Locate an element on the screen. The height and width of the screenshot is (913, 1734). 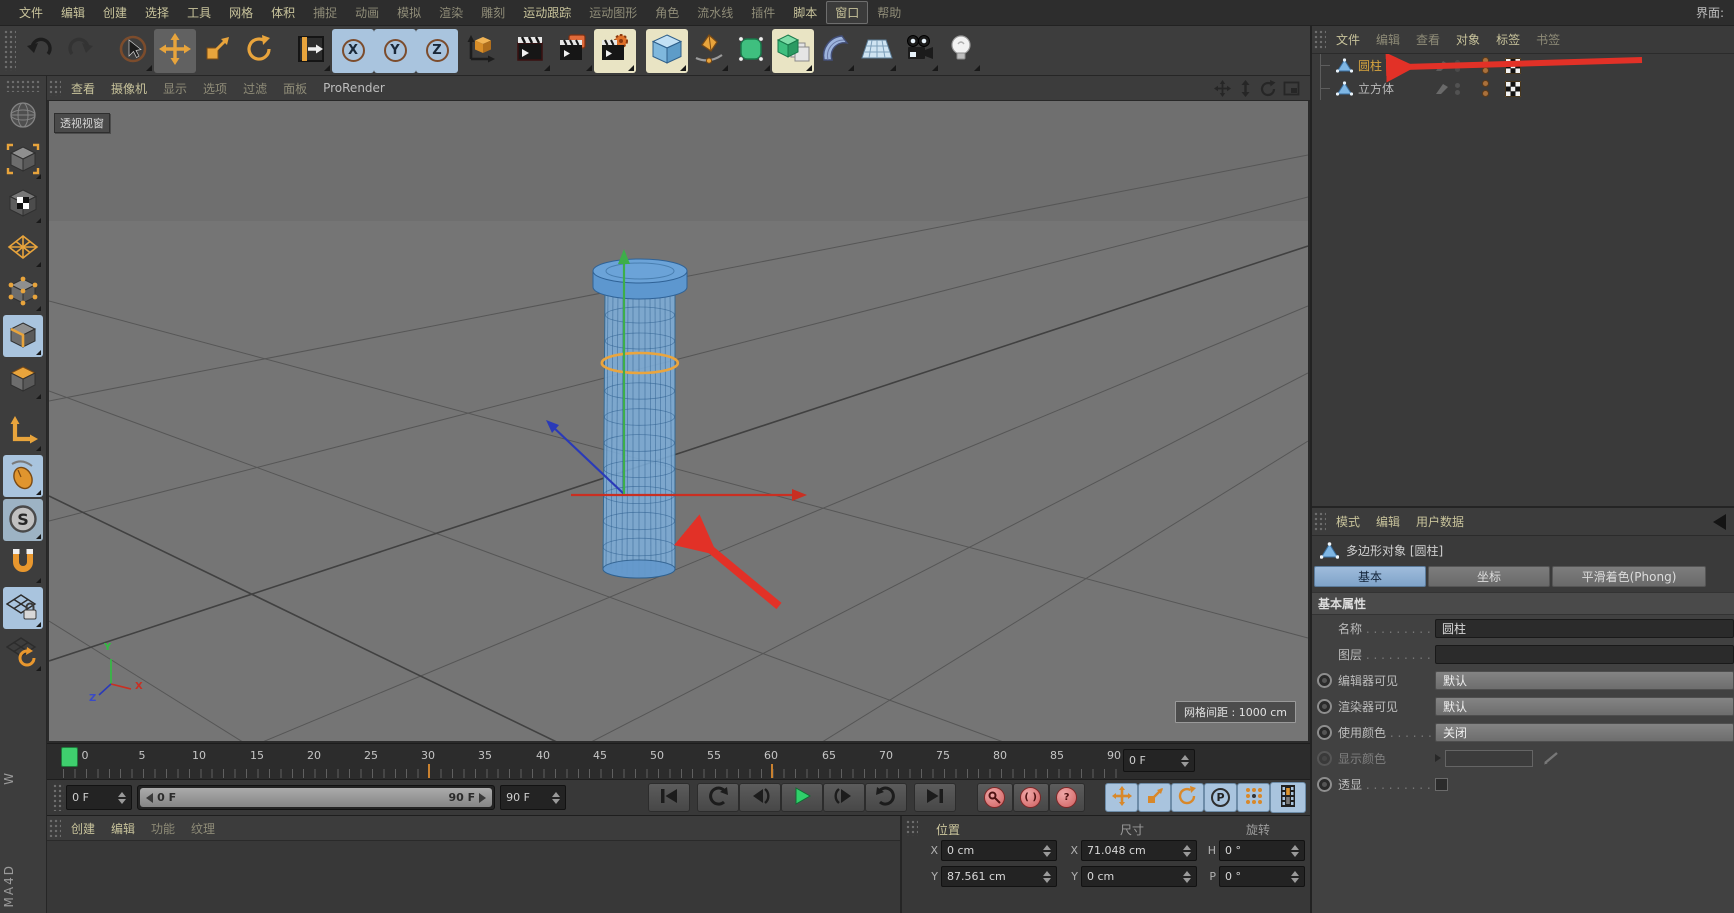
texture-mode-button is located at coordinates (23, 204).